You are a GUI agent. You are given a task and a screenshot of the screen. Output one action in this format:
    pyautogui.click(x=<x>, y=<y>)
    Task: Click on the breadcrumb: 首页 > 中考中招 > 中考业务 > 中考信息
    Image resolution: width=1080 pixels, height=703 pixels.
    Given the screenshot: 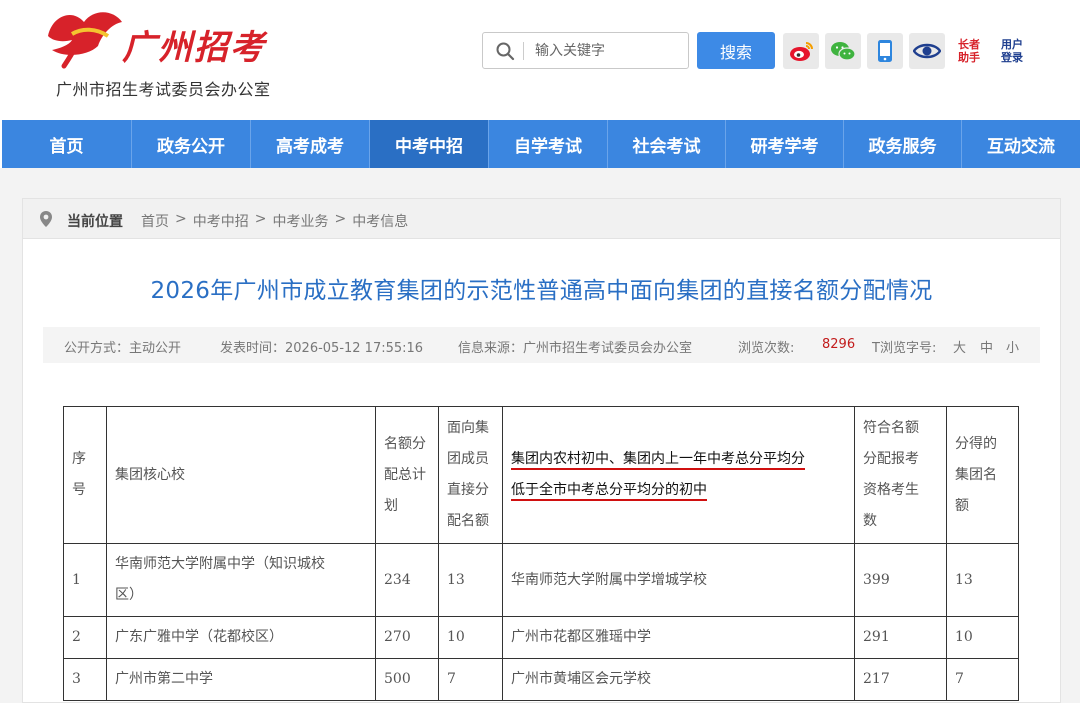 What is the action you would take?
    pyautogui.click(x=274, y=221)
    